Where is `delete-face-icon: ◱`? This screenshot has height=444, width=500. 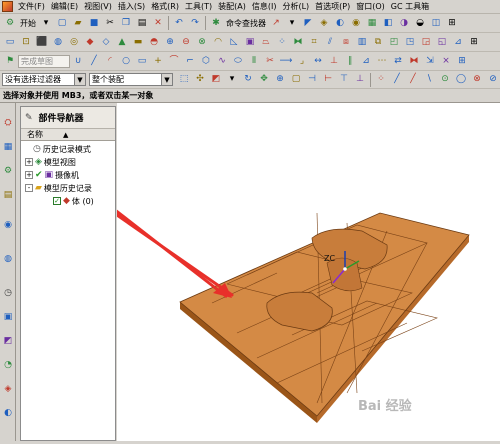 delete-face-icon: ◱ is located at coordinates (442, 42).